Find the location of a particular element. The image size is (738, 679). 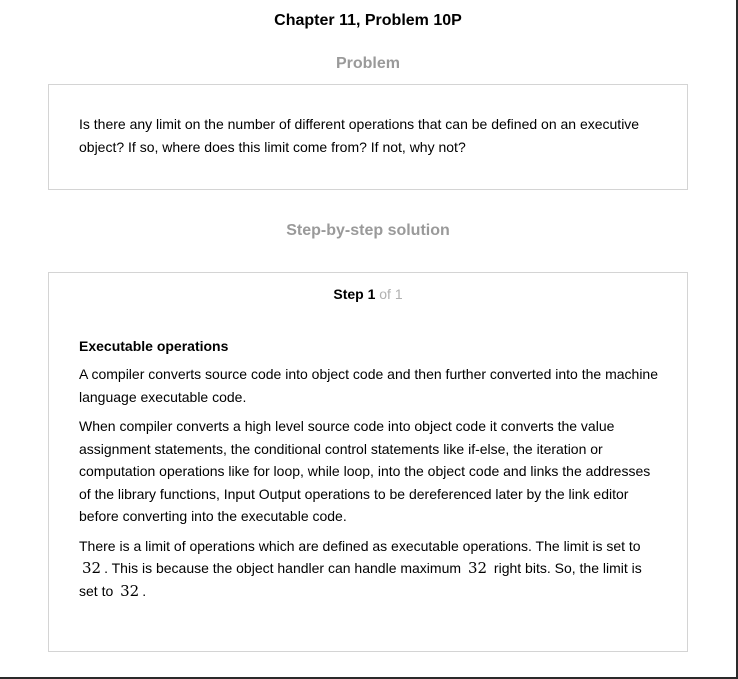

solution-heading: Step-by-step solution is located at coordinates (368, 230).